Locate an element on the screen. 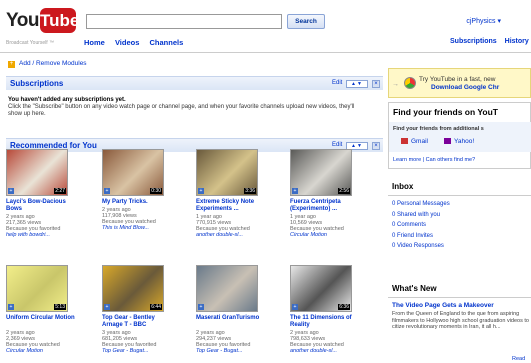 The height and width of the screenshot is (363, 531). add-icon: + is located at coordinates (11, 64).